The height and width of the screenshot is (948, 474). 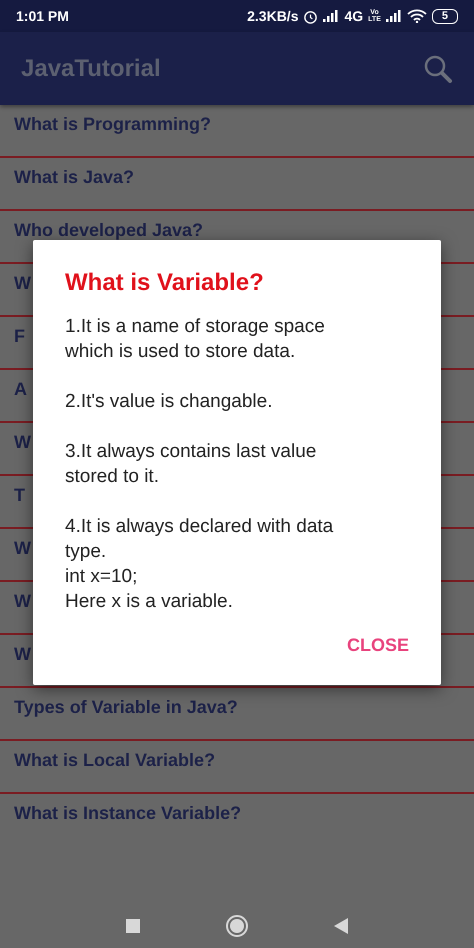 I want to click on topic-title: What is Instance Variable?, so click(x=128, y=813).